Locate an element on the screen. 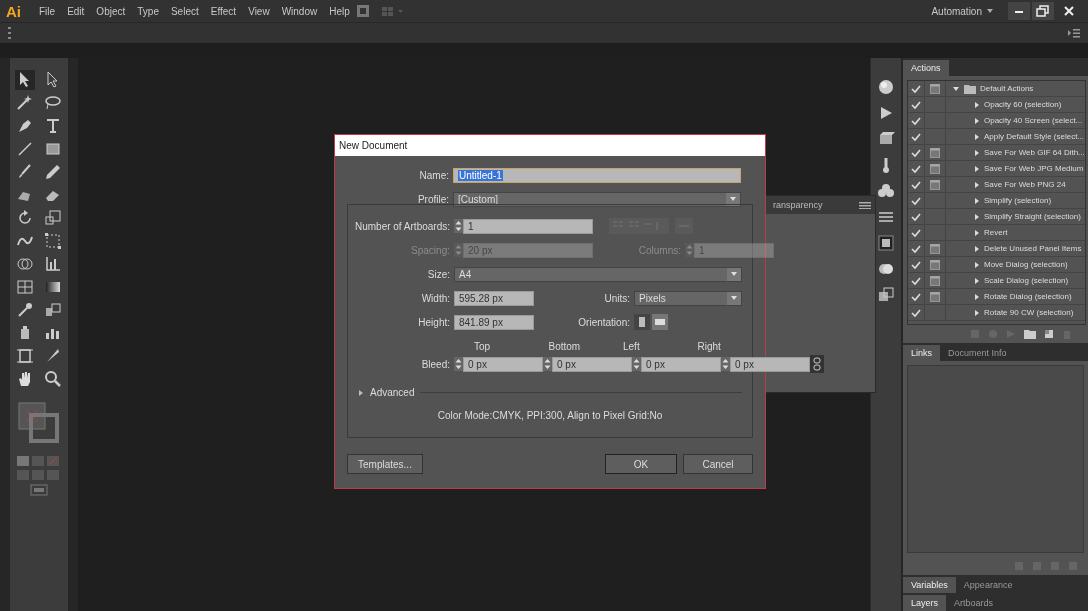  menu-item: View is located at coordinates (259, 11).